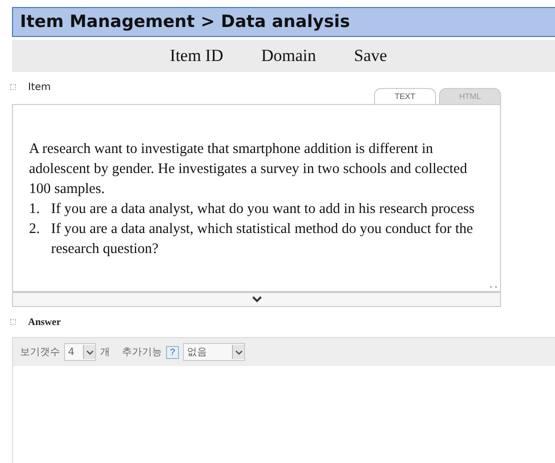  What do you see at coordinates (197, 56) in the screenshot?
I see `nav-link: Item ID` at bounding box center [197, 56].